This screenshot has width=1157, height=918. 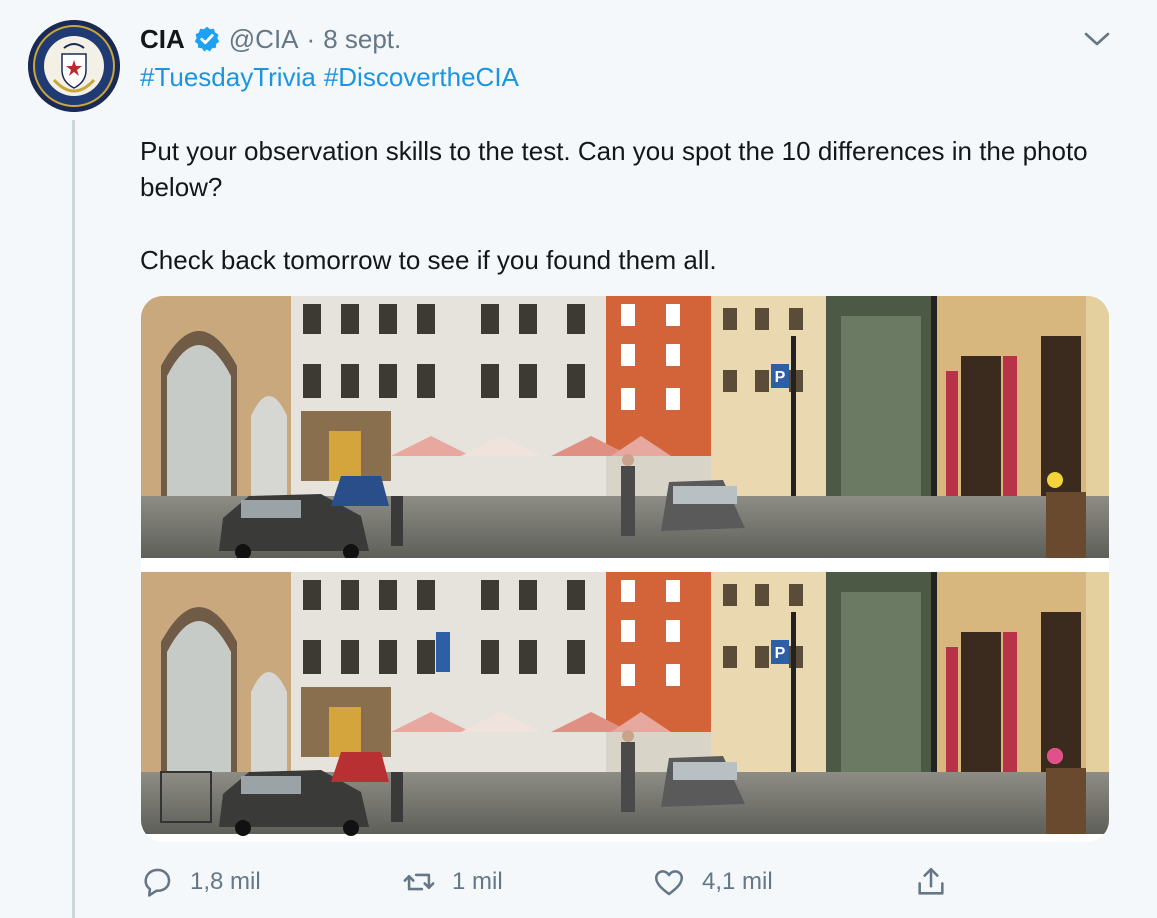 I want to click on retweet-icon, so click(x=419, y=882).